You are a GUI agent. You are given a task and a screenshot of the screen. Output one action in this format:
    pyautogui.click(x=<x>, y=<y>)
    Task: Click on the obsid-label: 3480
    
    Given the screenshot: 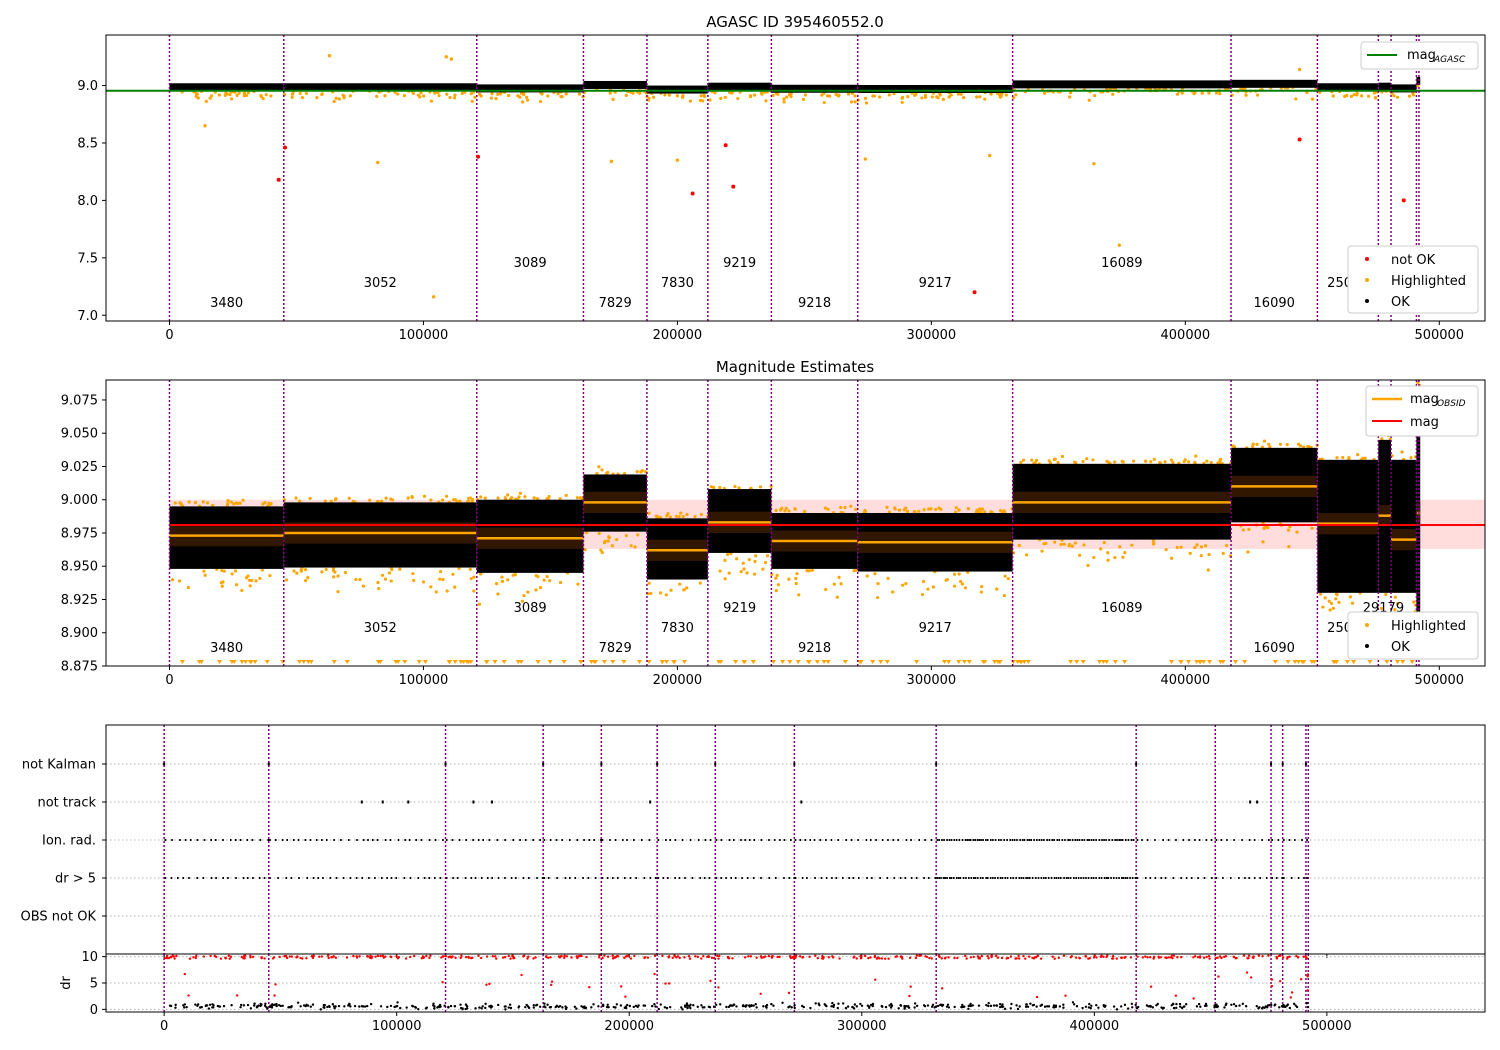 What is the action you would take?
    pyautogui.click(x=226, y=648)
    